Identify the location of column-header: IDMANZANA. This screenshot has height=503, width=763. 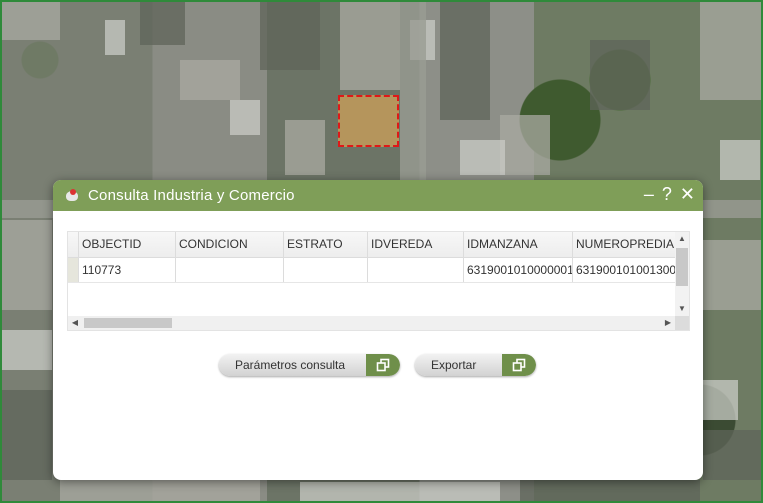
(518, 244).